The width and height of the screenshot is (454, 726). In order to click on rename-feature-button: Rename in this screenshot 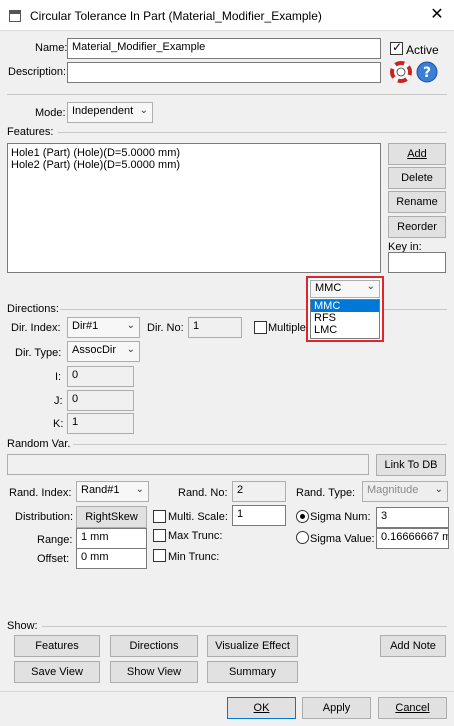, I will do `click(417, 202)`.